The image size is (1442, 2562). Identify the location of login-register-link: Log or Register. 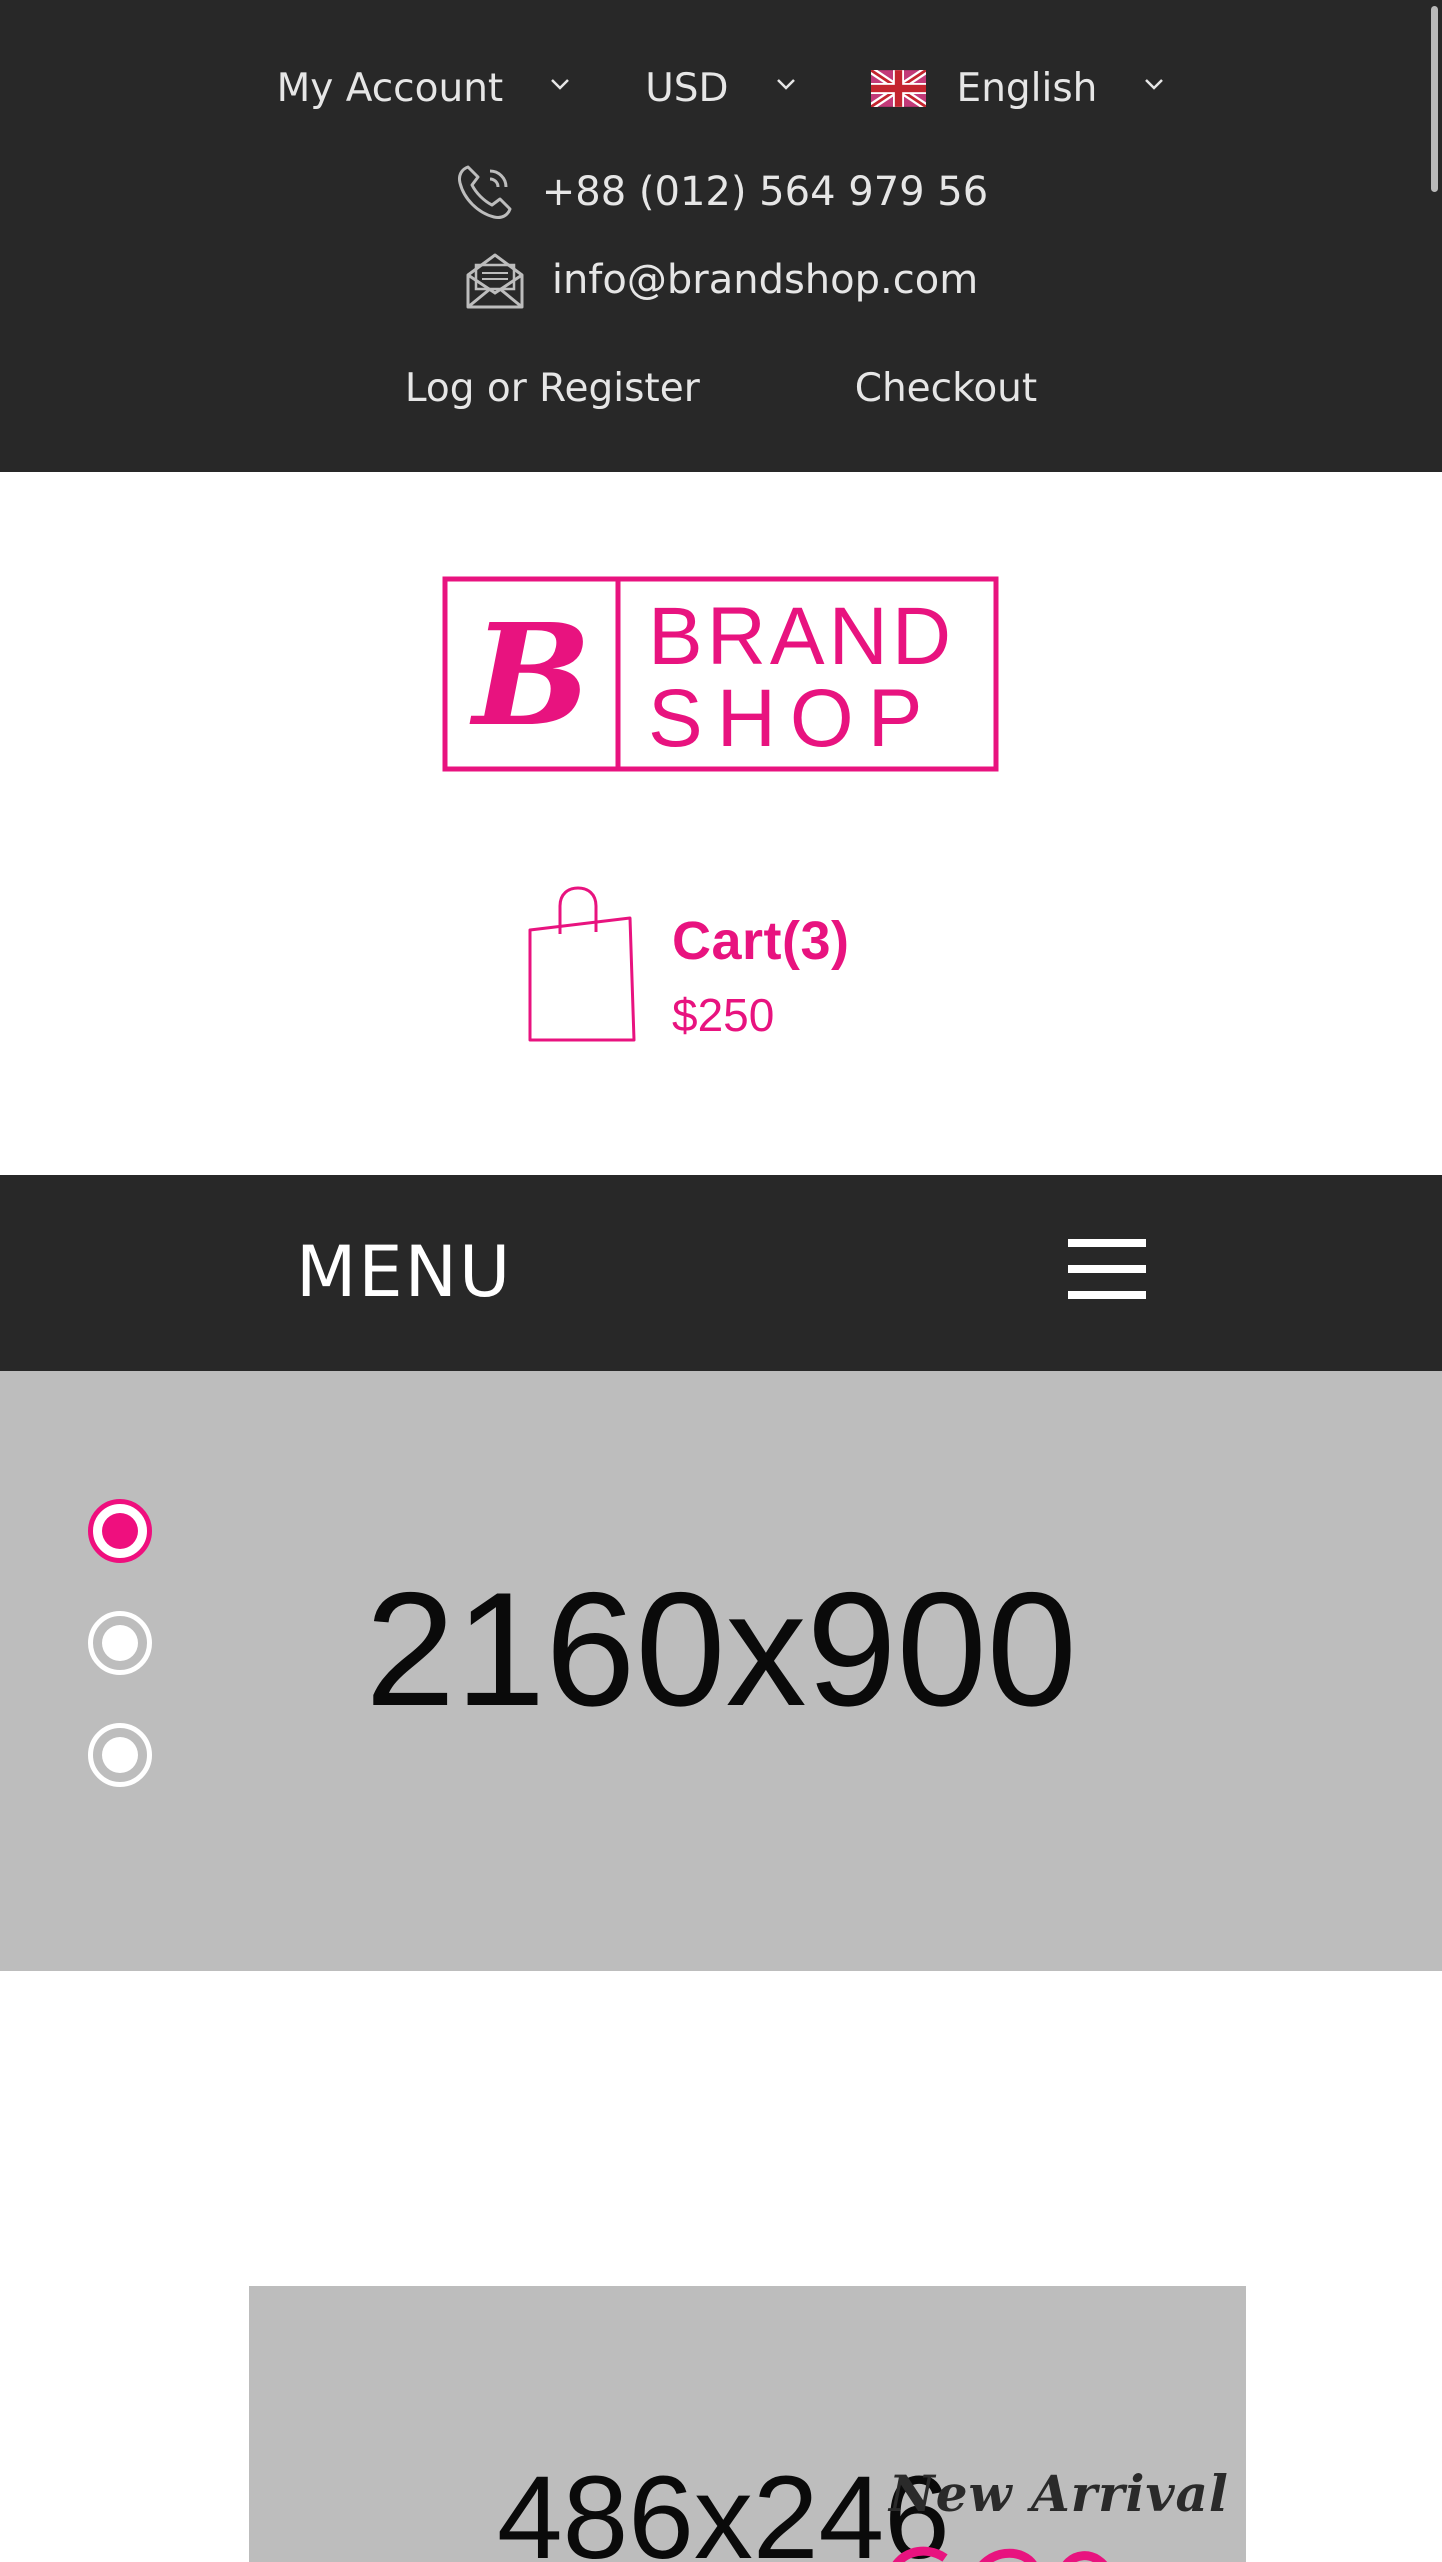
(552, 388).